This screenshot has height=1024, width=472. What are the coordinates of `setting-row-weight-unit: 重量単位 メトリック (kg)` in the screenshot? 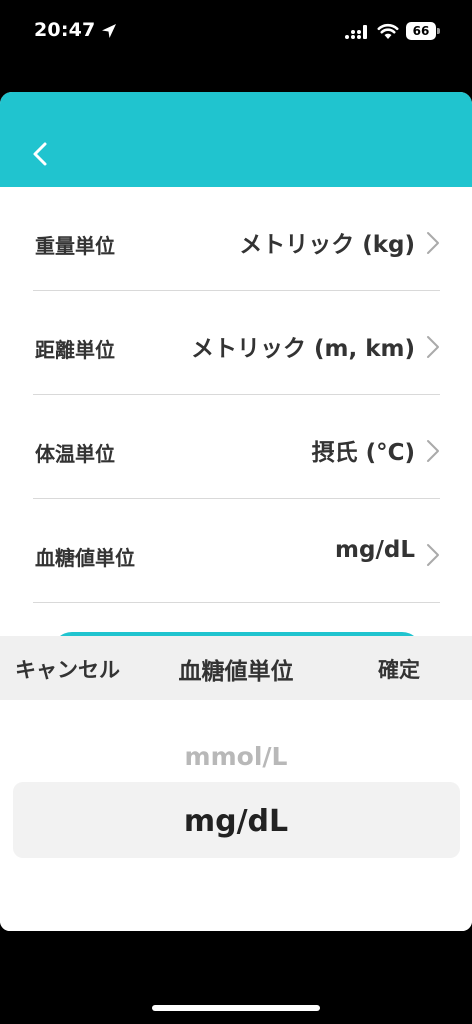 It's located at (236, 239).